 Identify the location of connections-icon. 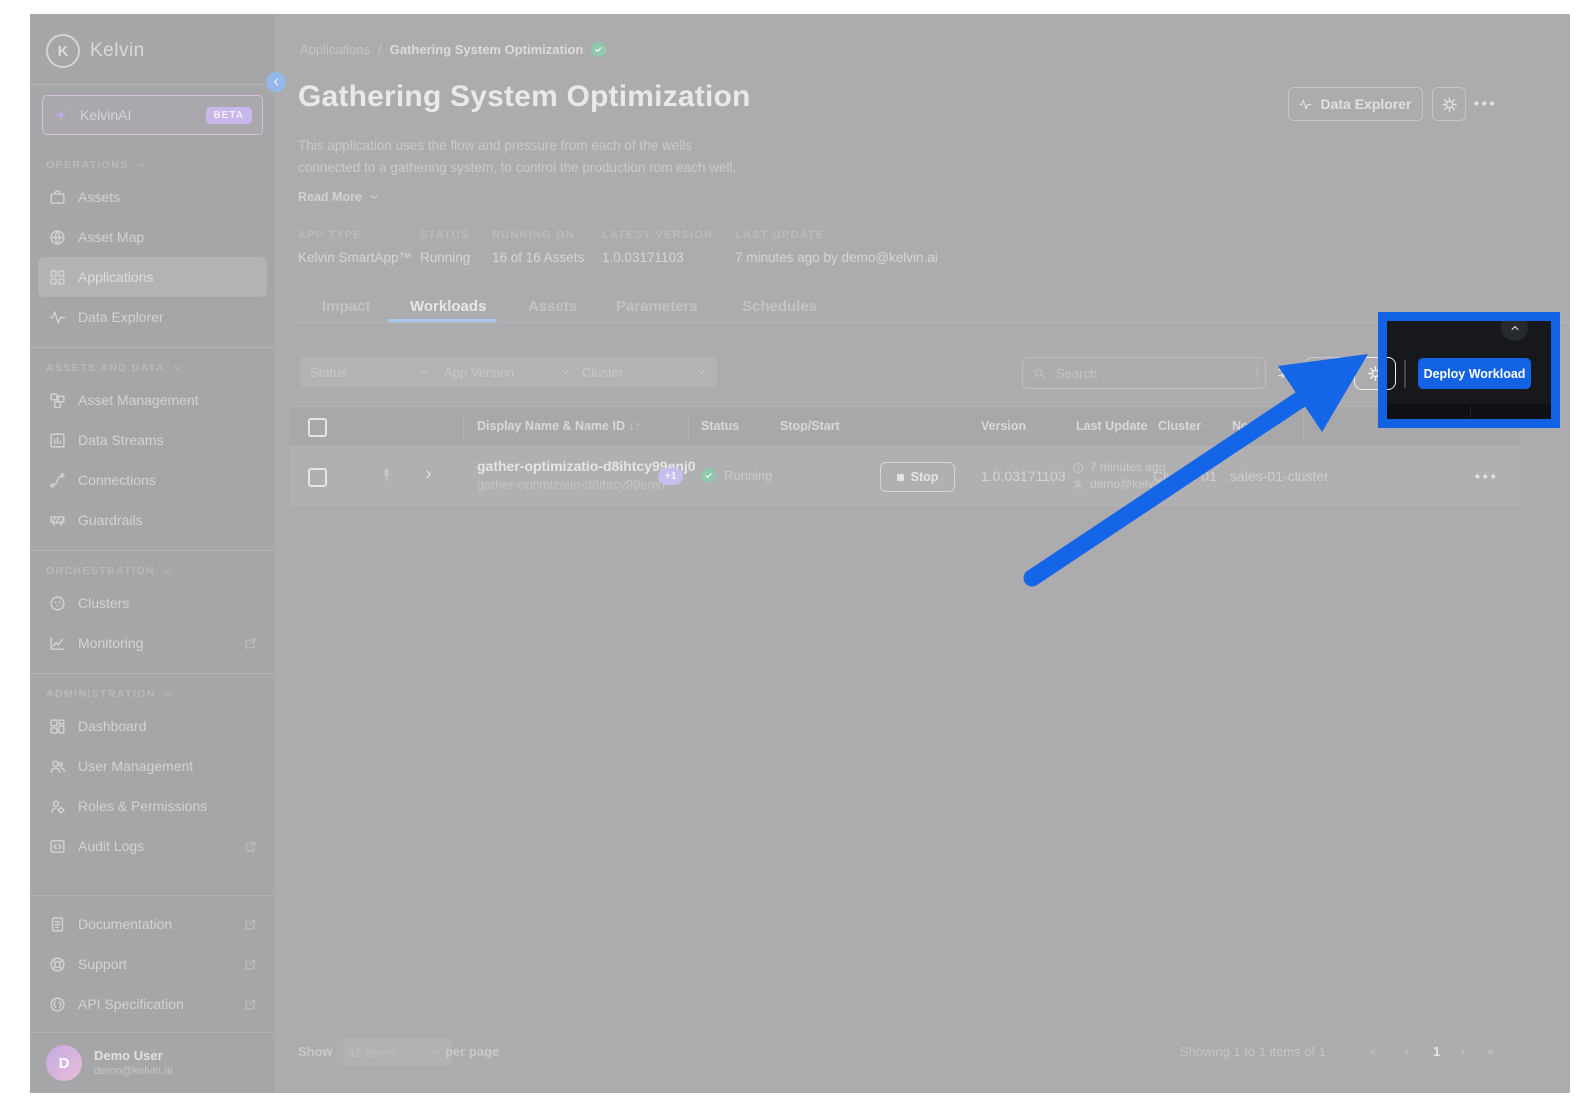
(57, 480).